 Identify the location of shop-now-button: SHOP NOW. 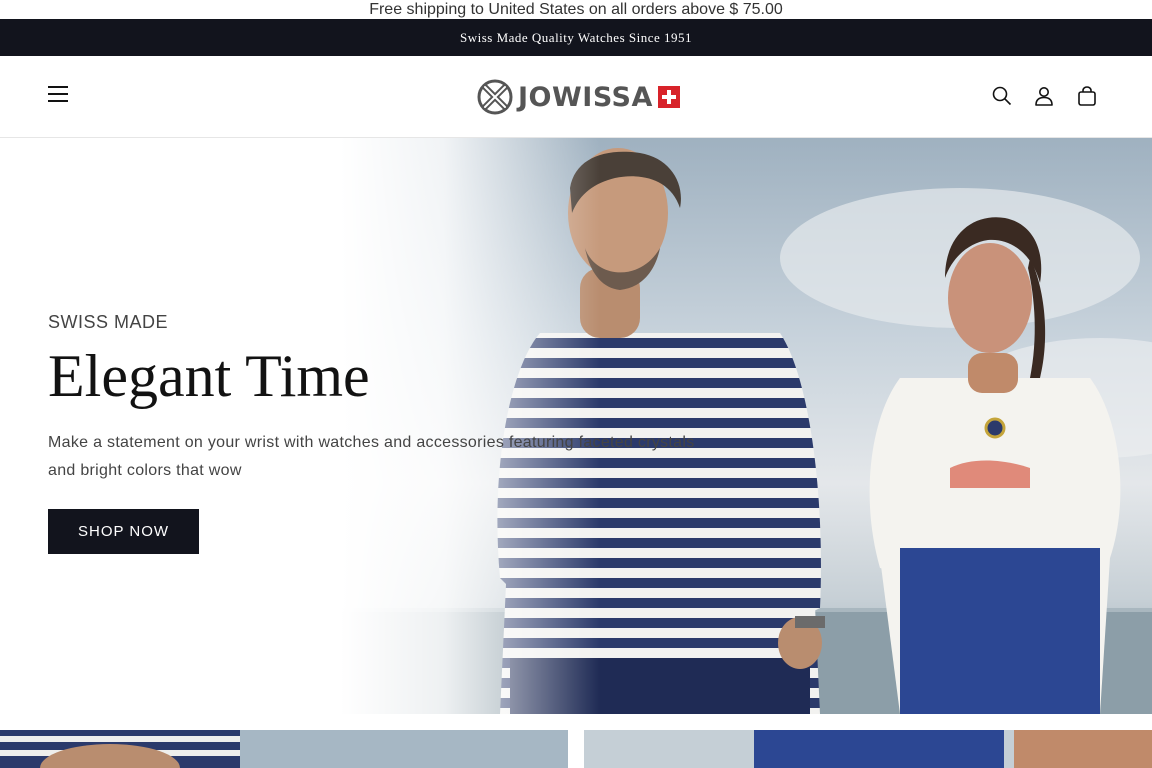
(124, 531).